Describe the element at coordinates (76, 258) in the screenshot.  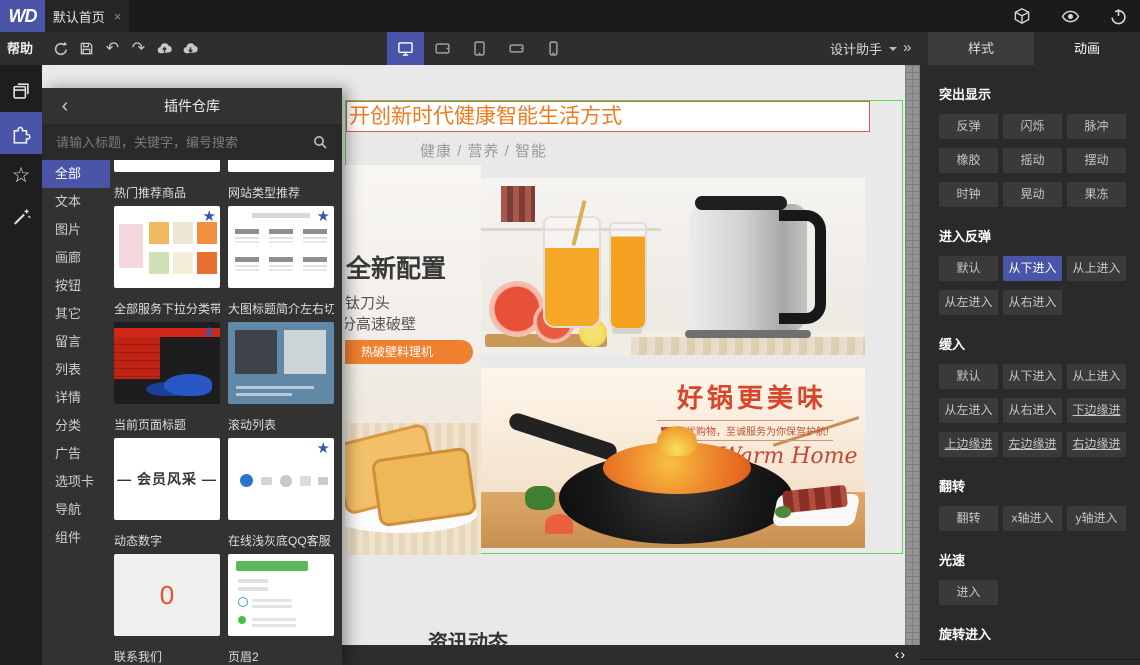
I see `category-item: 画廊` at that location.